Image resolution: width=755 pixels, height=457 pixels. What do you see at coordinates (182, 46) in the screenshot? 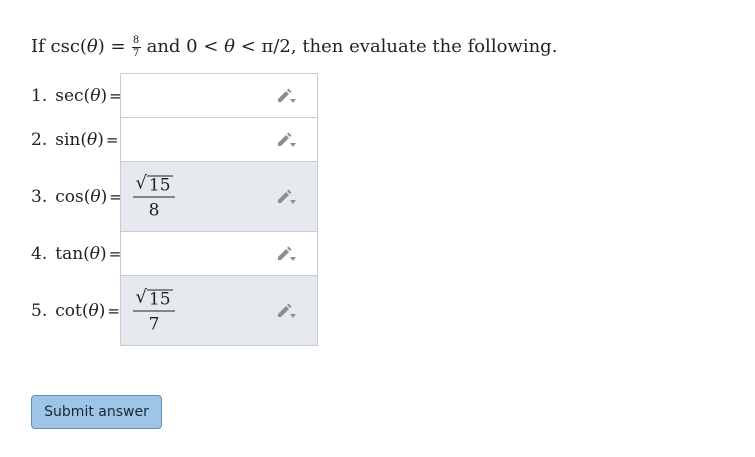
I see `prompt-suffix-a: and 0 <` at bounding box center [182, 46].